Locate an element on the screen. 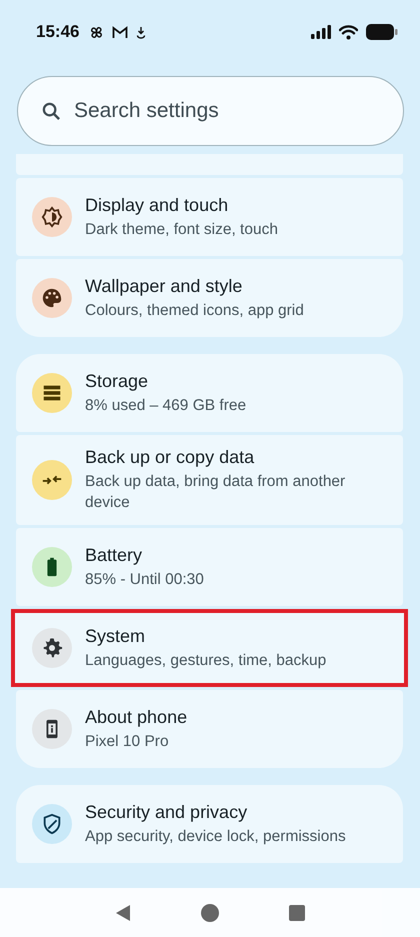 The image size is (420, 937). item-title: Back up or copy data is located at coordinates (170, 457).